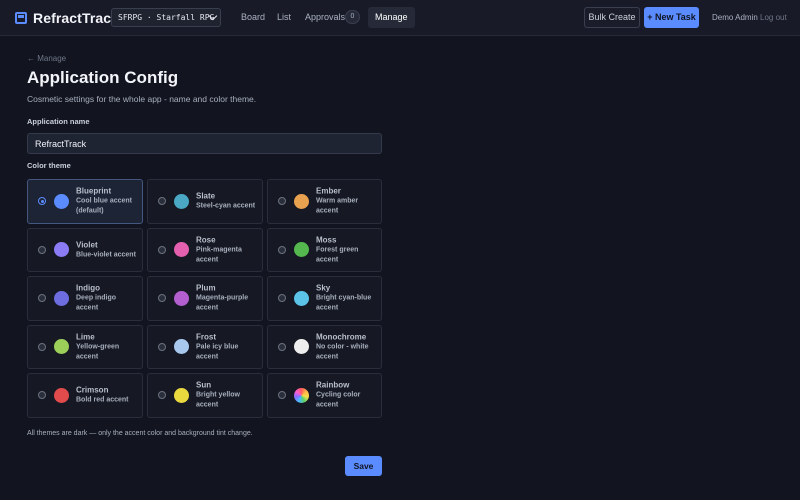 Image resolution: width=800 pixels, height=500 pixels. I want to click on theme-text: Frost Pale icy blue accent, so click(228, 346).